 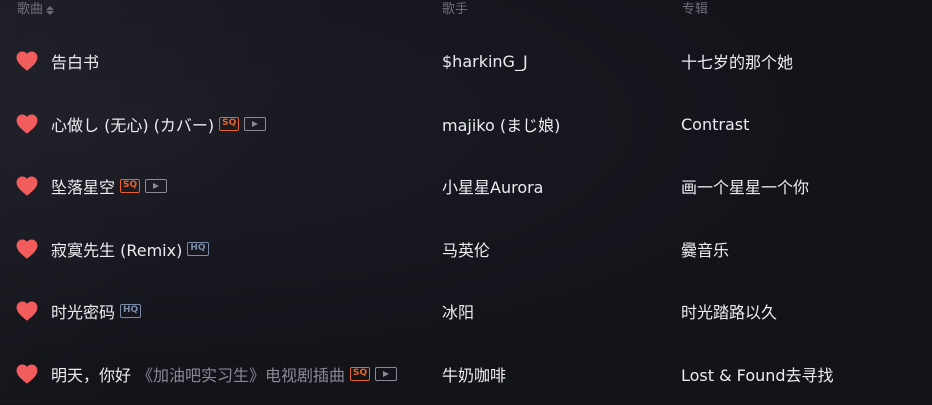 I want to click on song-title-cell: 心做し (无心) (カバー) SQ, so click(x=159, y=124).